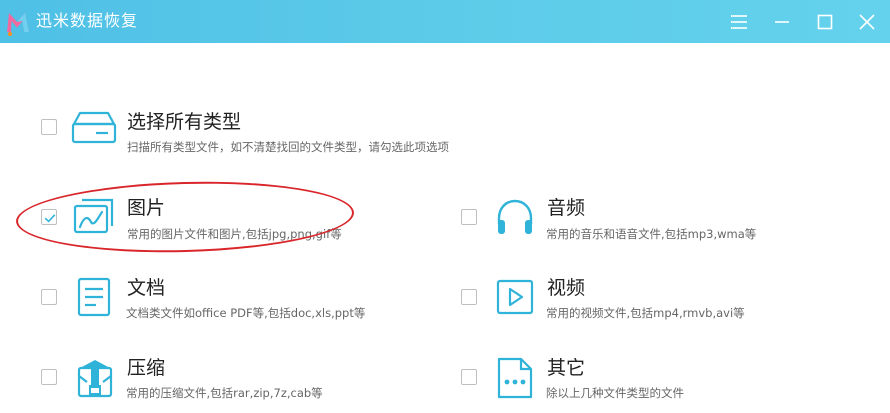 Image resolution: width=890 pixels, height=413 pixels. What do you see at coordinates (184, 122) in the screenshot?
I see `option-all-types-title: 选择所有类型` at bounding box center [184, 122].